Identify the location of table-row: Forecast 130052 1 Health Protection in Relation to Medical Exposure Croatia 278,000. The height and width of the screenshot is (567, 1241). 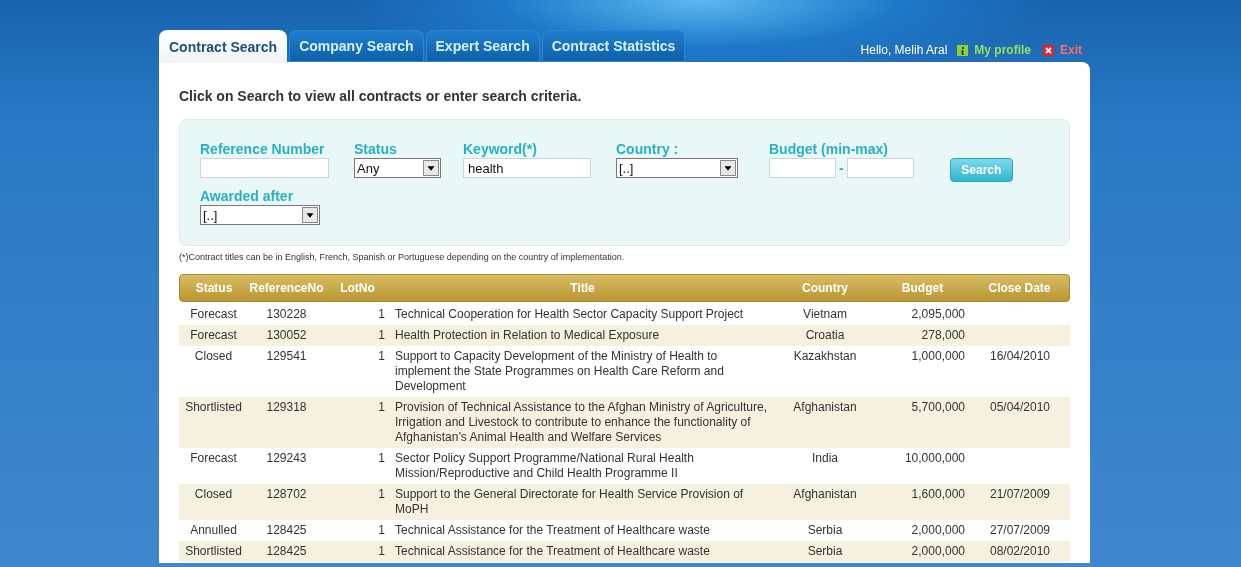
(624, 335).